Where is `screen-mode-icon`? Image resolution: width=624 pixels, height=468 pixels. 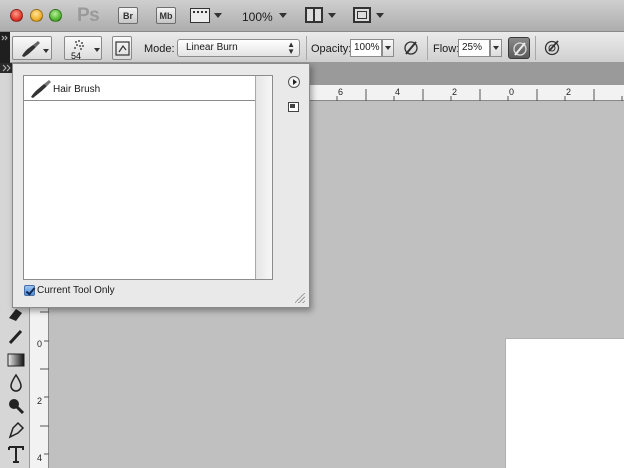
screen-mode-icon is located at coordinates (362, 15).